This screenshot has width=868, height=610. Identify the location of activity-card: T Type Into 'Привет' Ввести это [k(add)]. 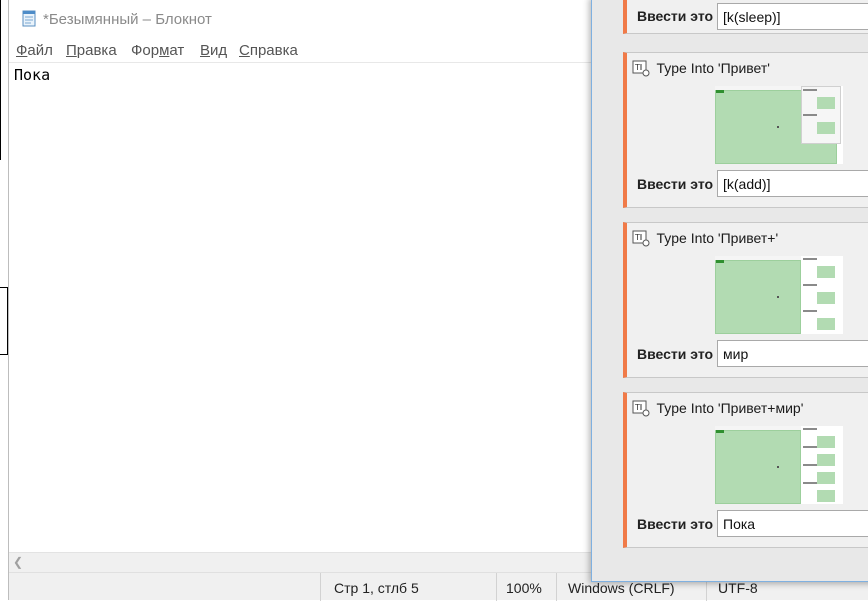
(745, 130).